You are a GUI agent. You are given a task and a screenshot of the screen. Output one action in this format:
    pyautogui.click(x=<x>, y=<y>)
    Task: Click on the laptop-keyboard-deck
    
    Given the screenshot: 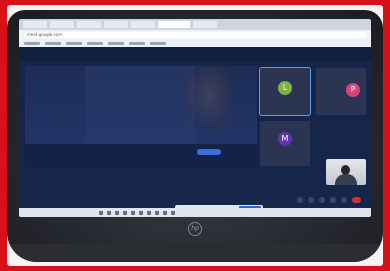 What is the action you would take?
    pyautogui.click(x=195, y=253)
    